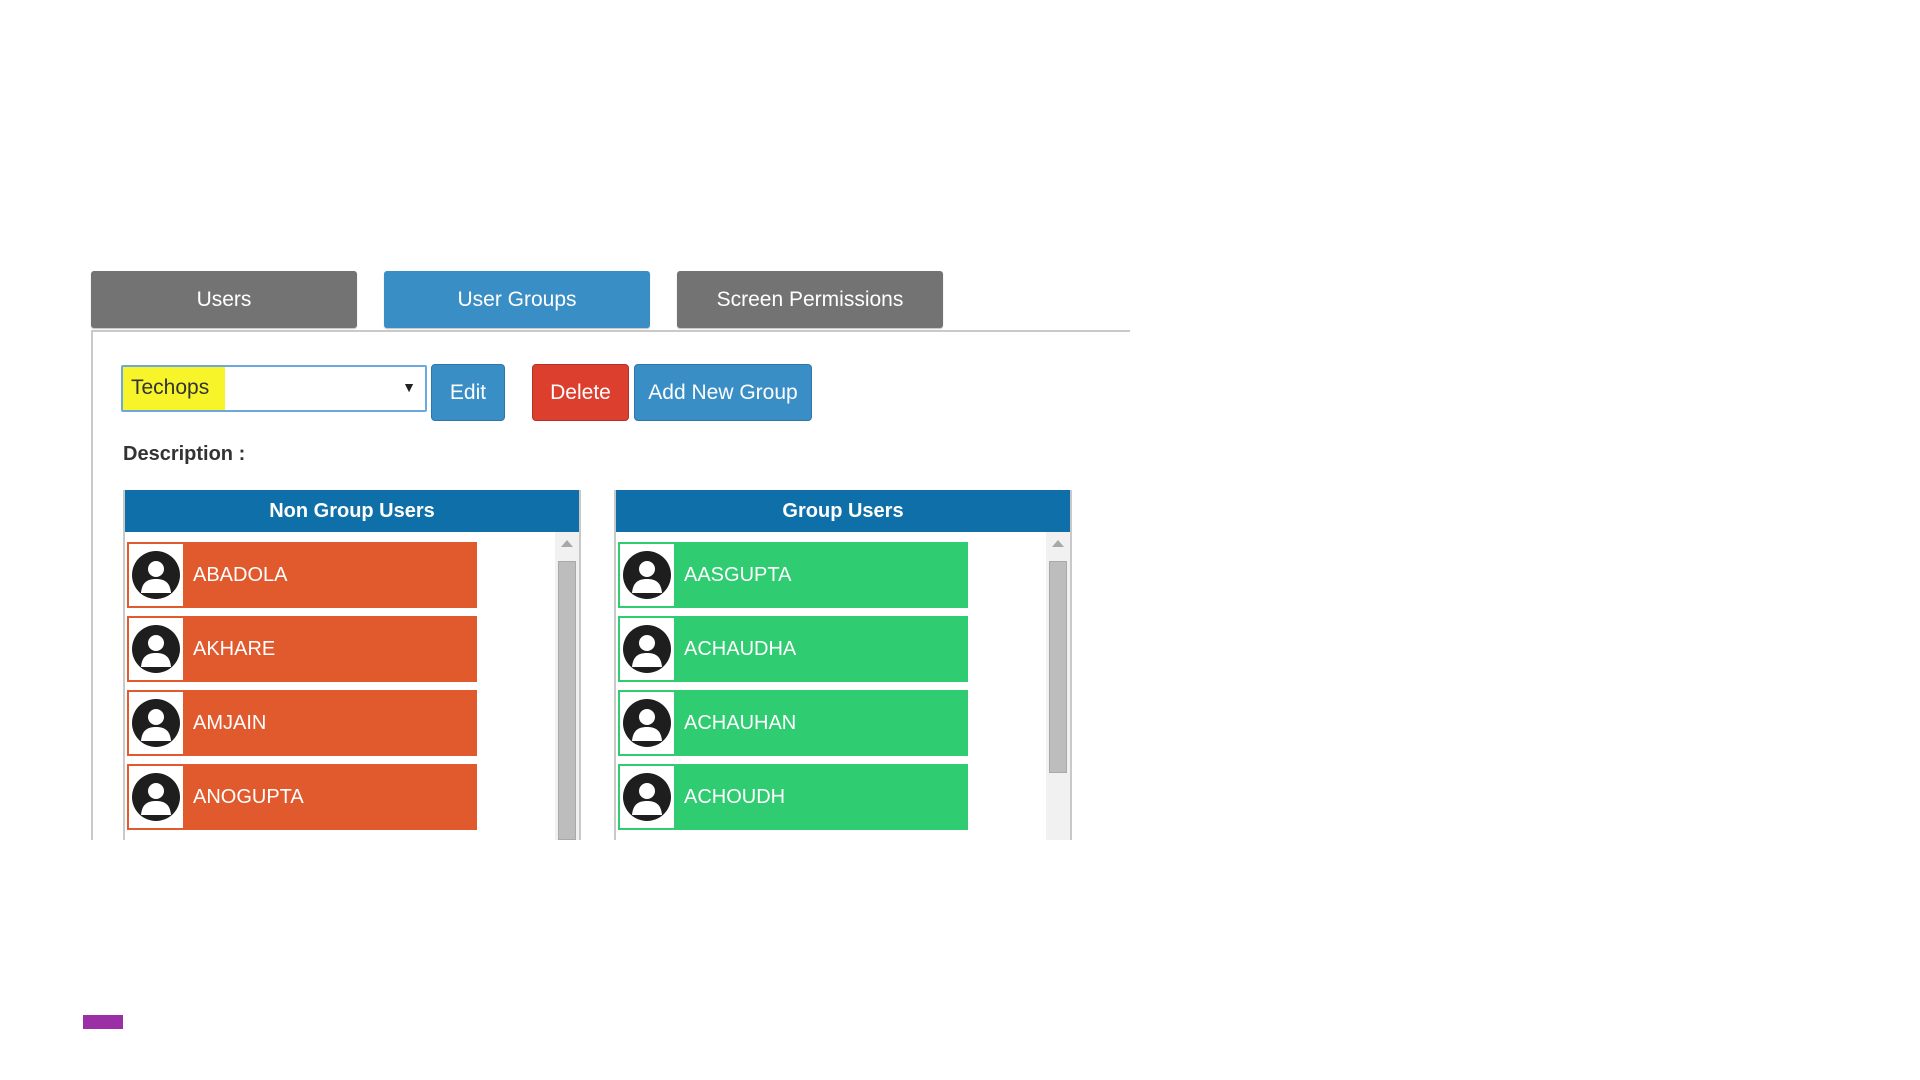 The image size is (1920, 1080). Describe the element at coordinates (170, 387) in the screenshot. I see `group-select-value: Techops` at that location.